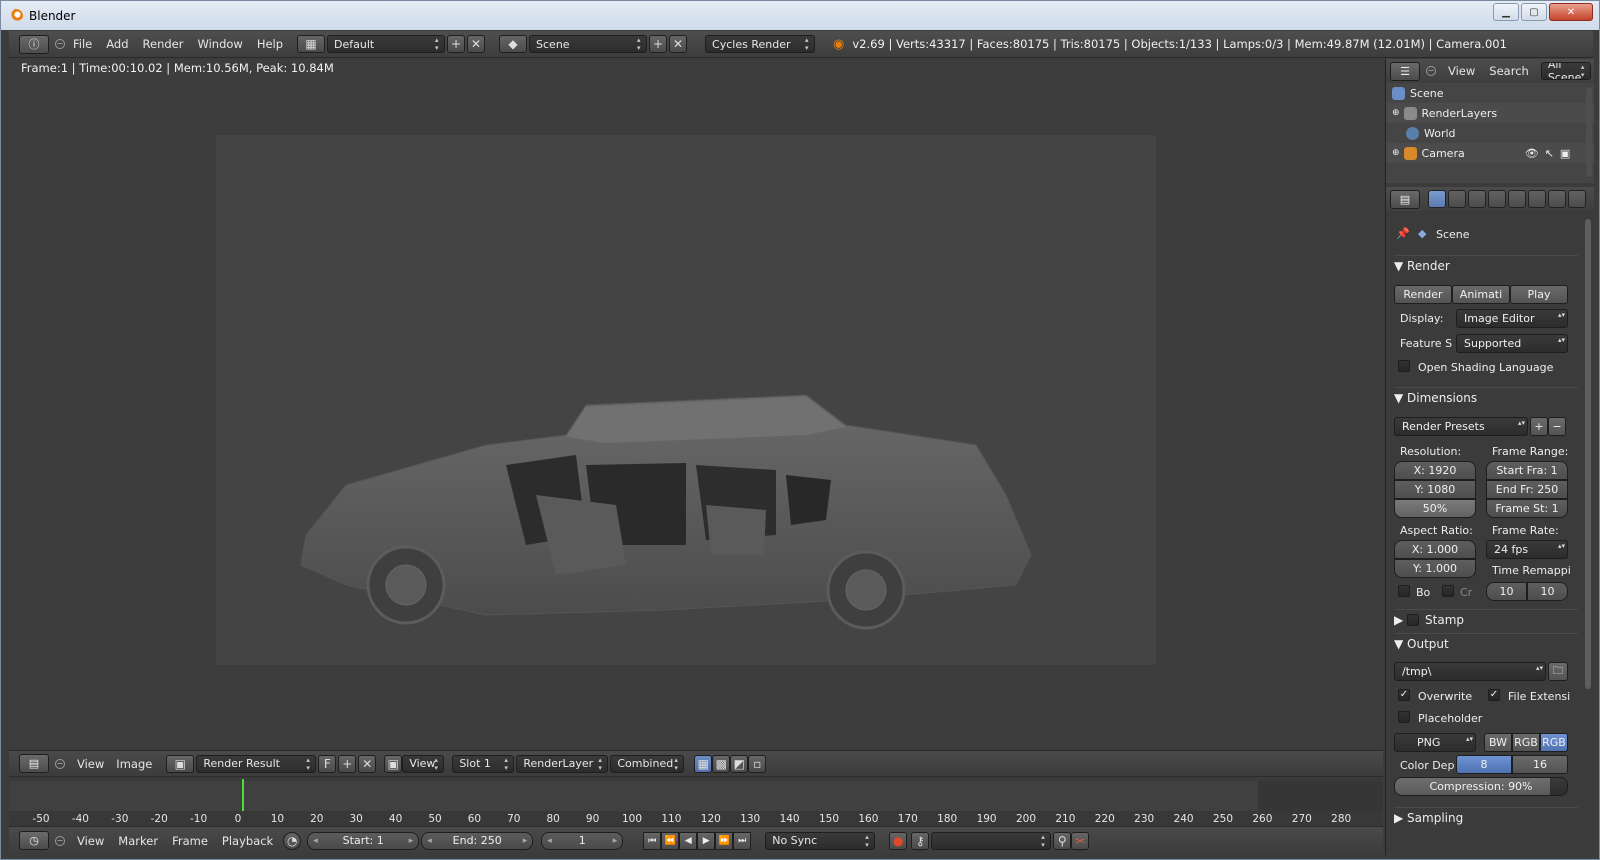 This screenshot has height=860, width=1600. I want to click on render-pass-dropdown: Combined, so click(647, 763).